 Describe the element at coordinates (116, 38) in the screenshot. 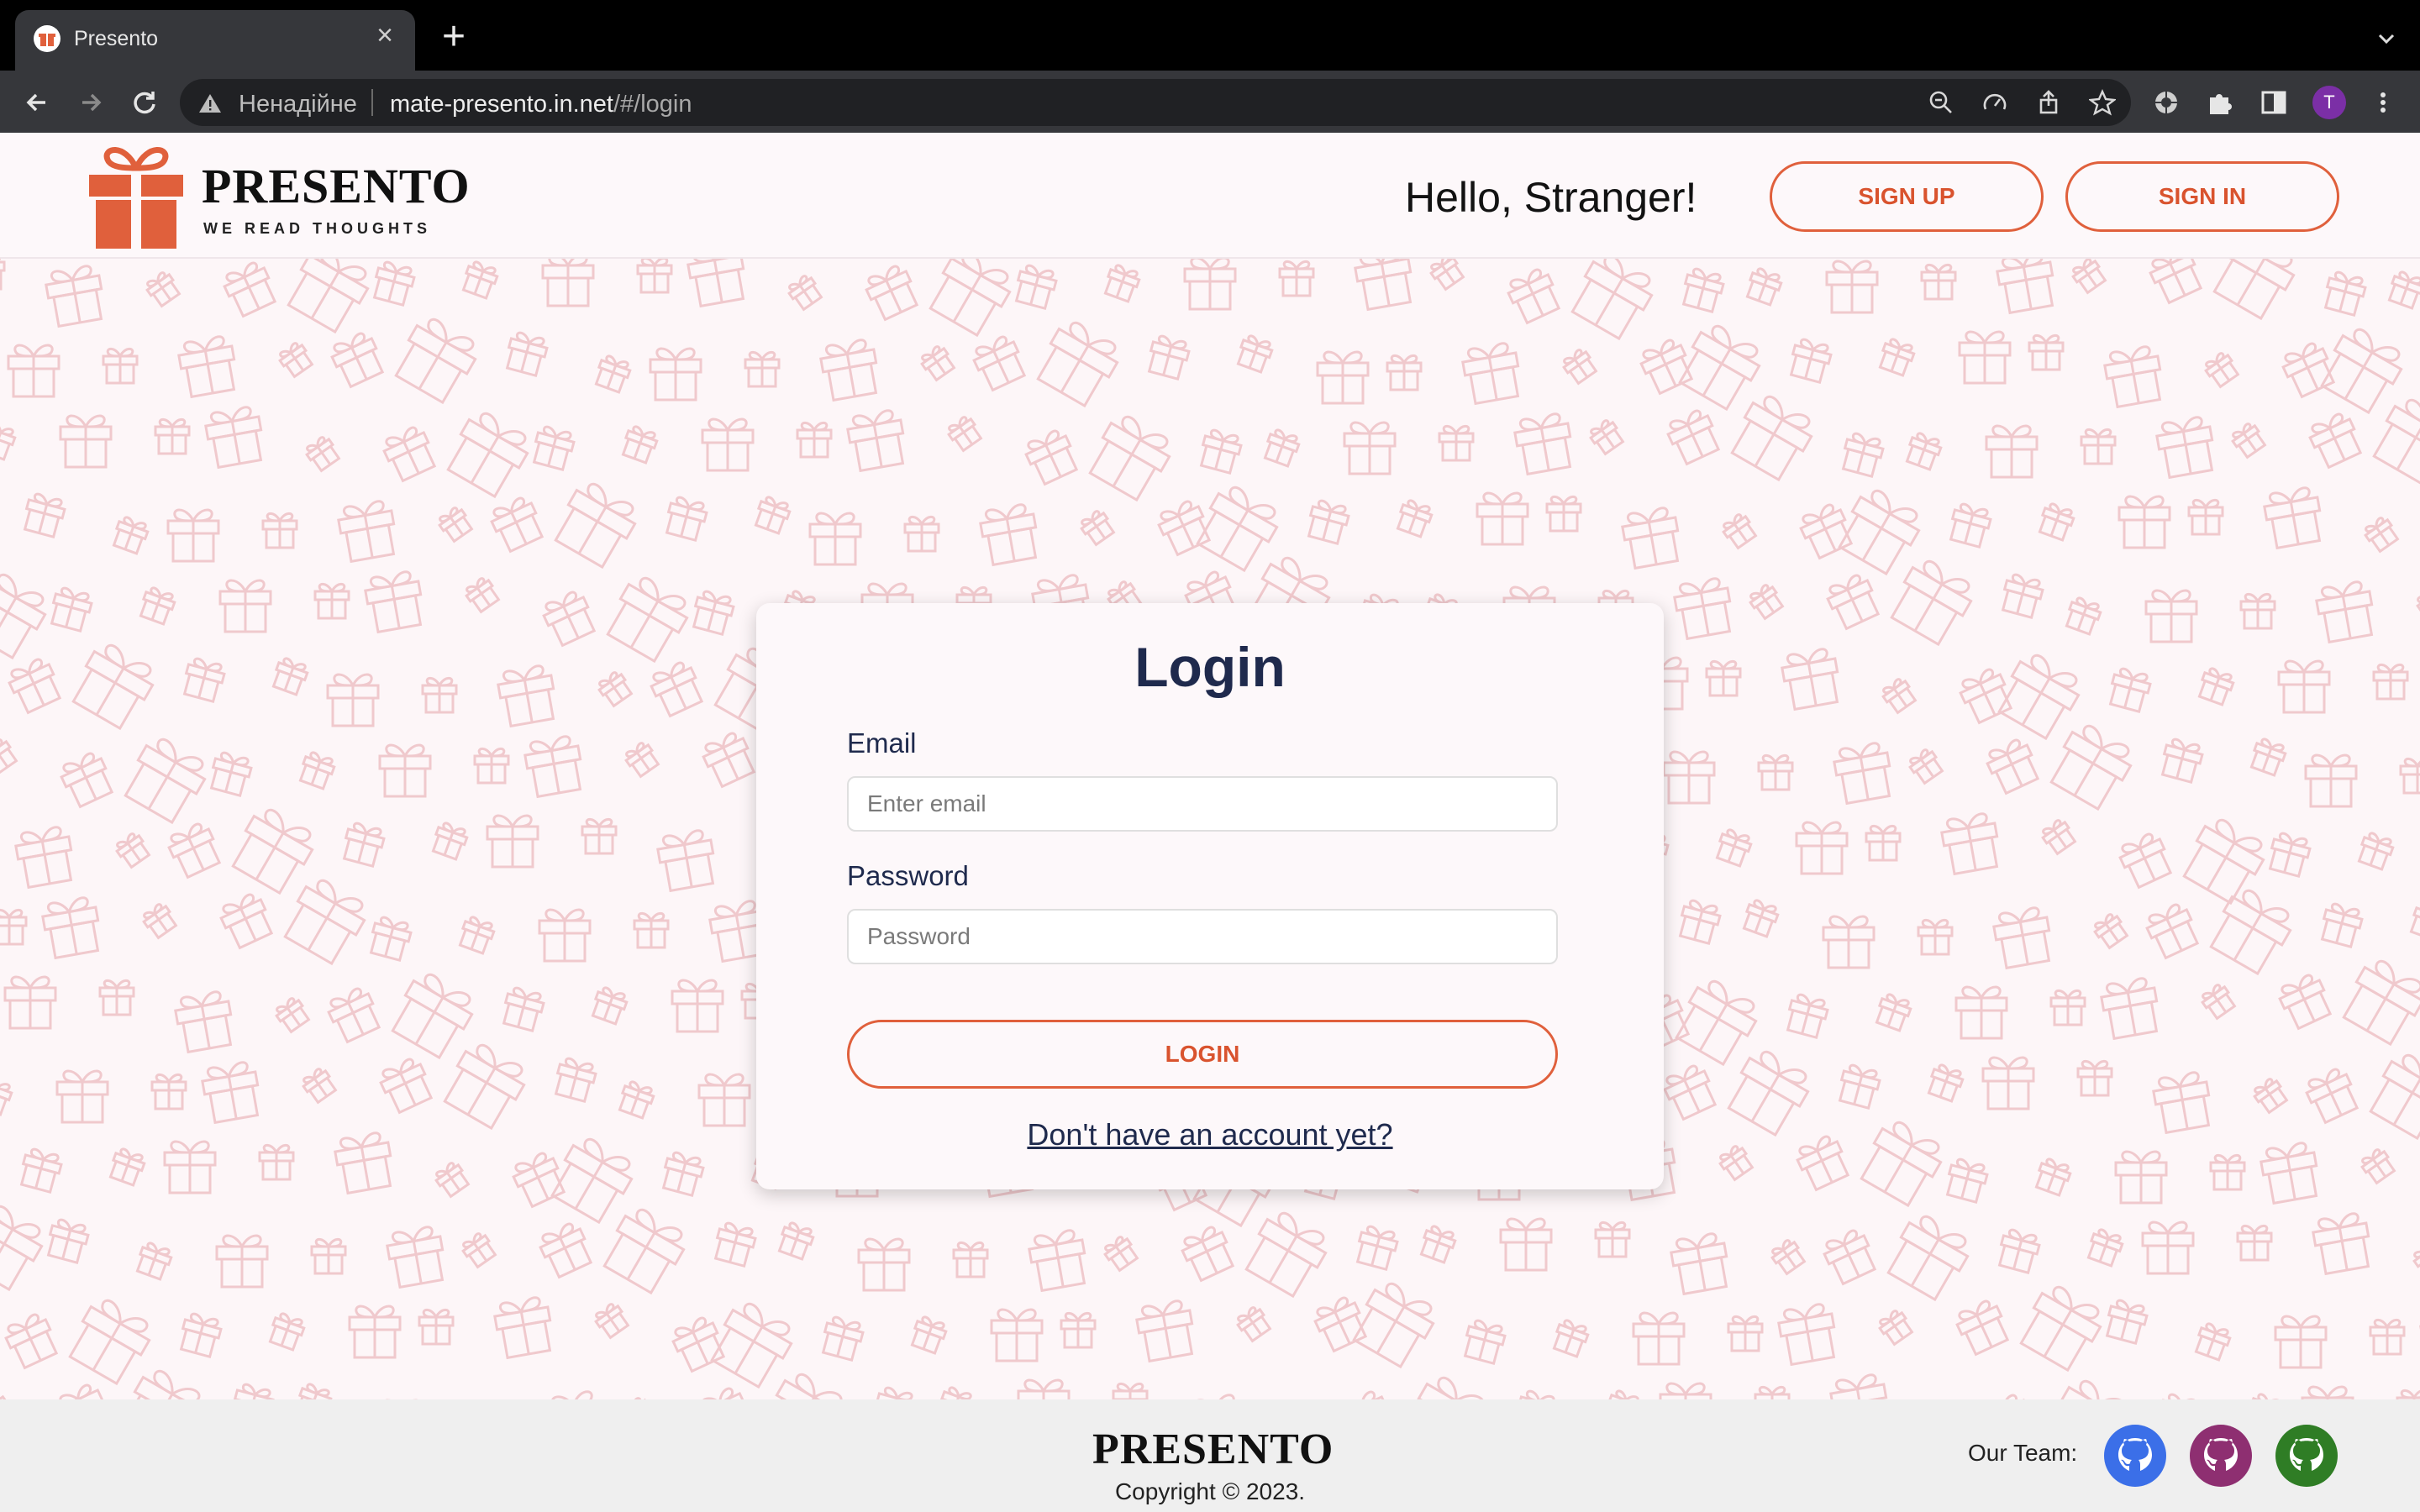

I see `tab-title: Presento` at that location.